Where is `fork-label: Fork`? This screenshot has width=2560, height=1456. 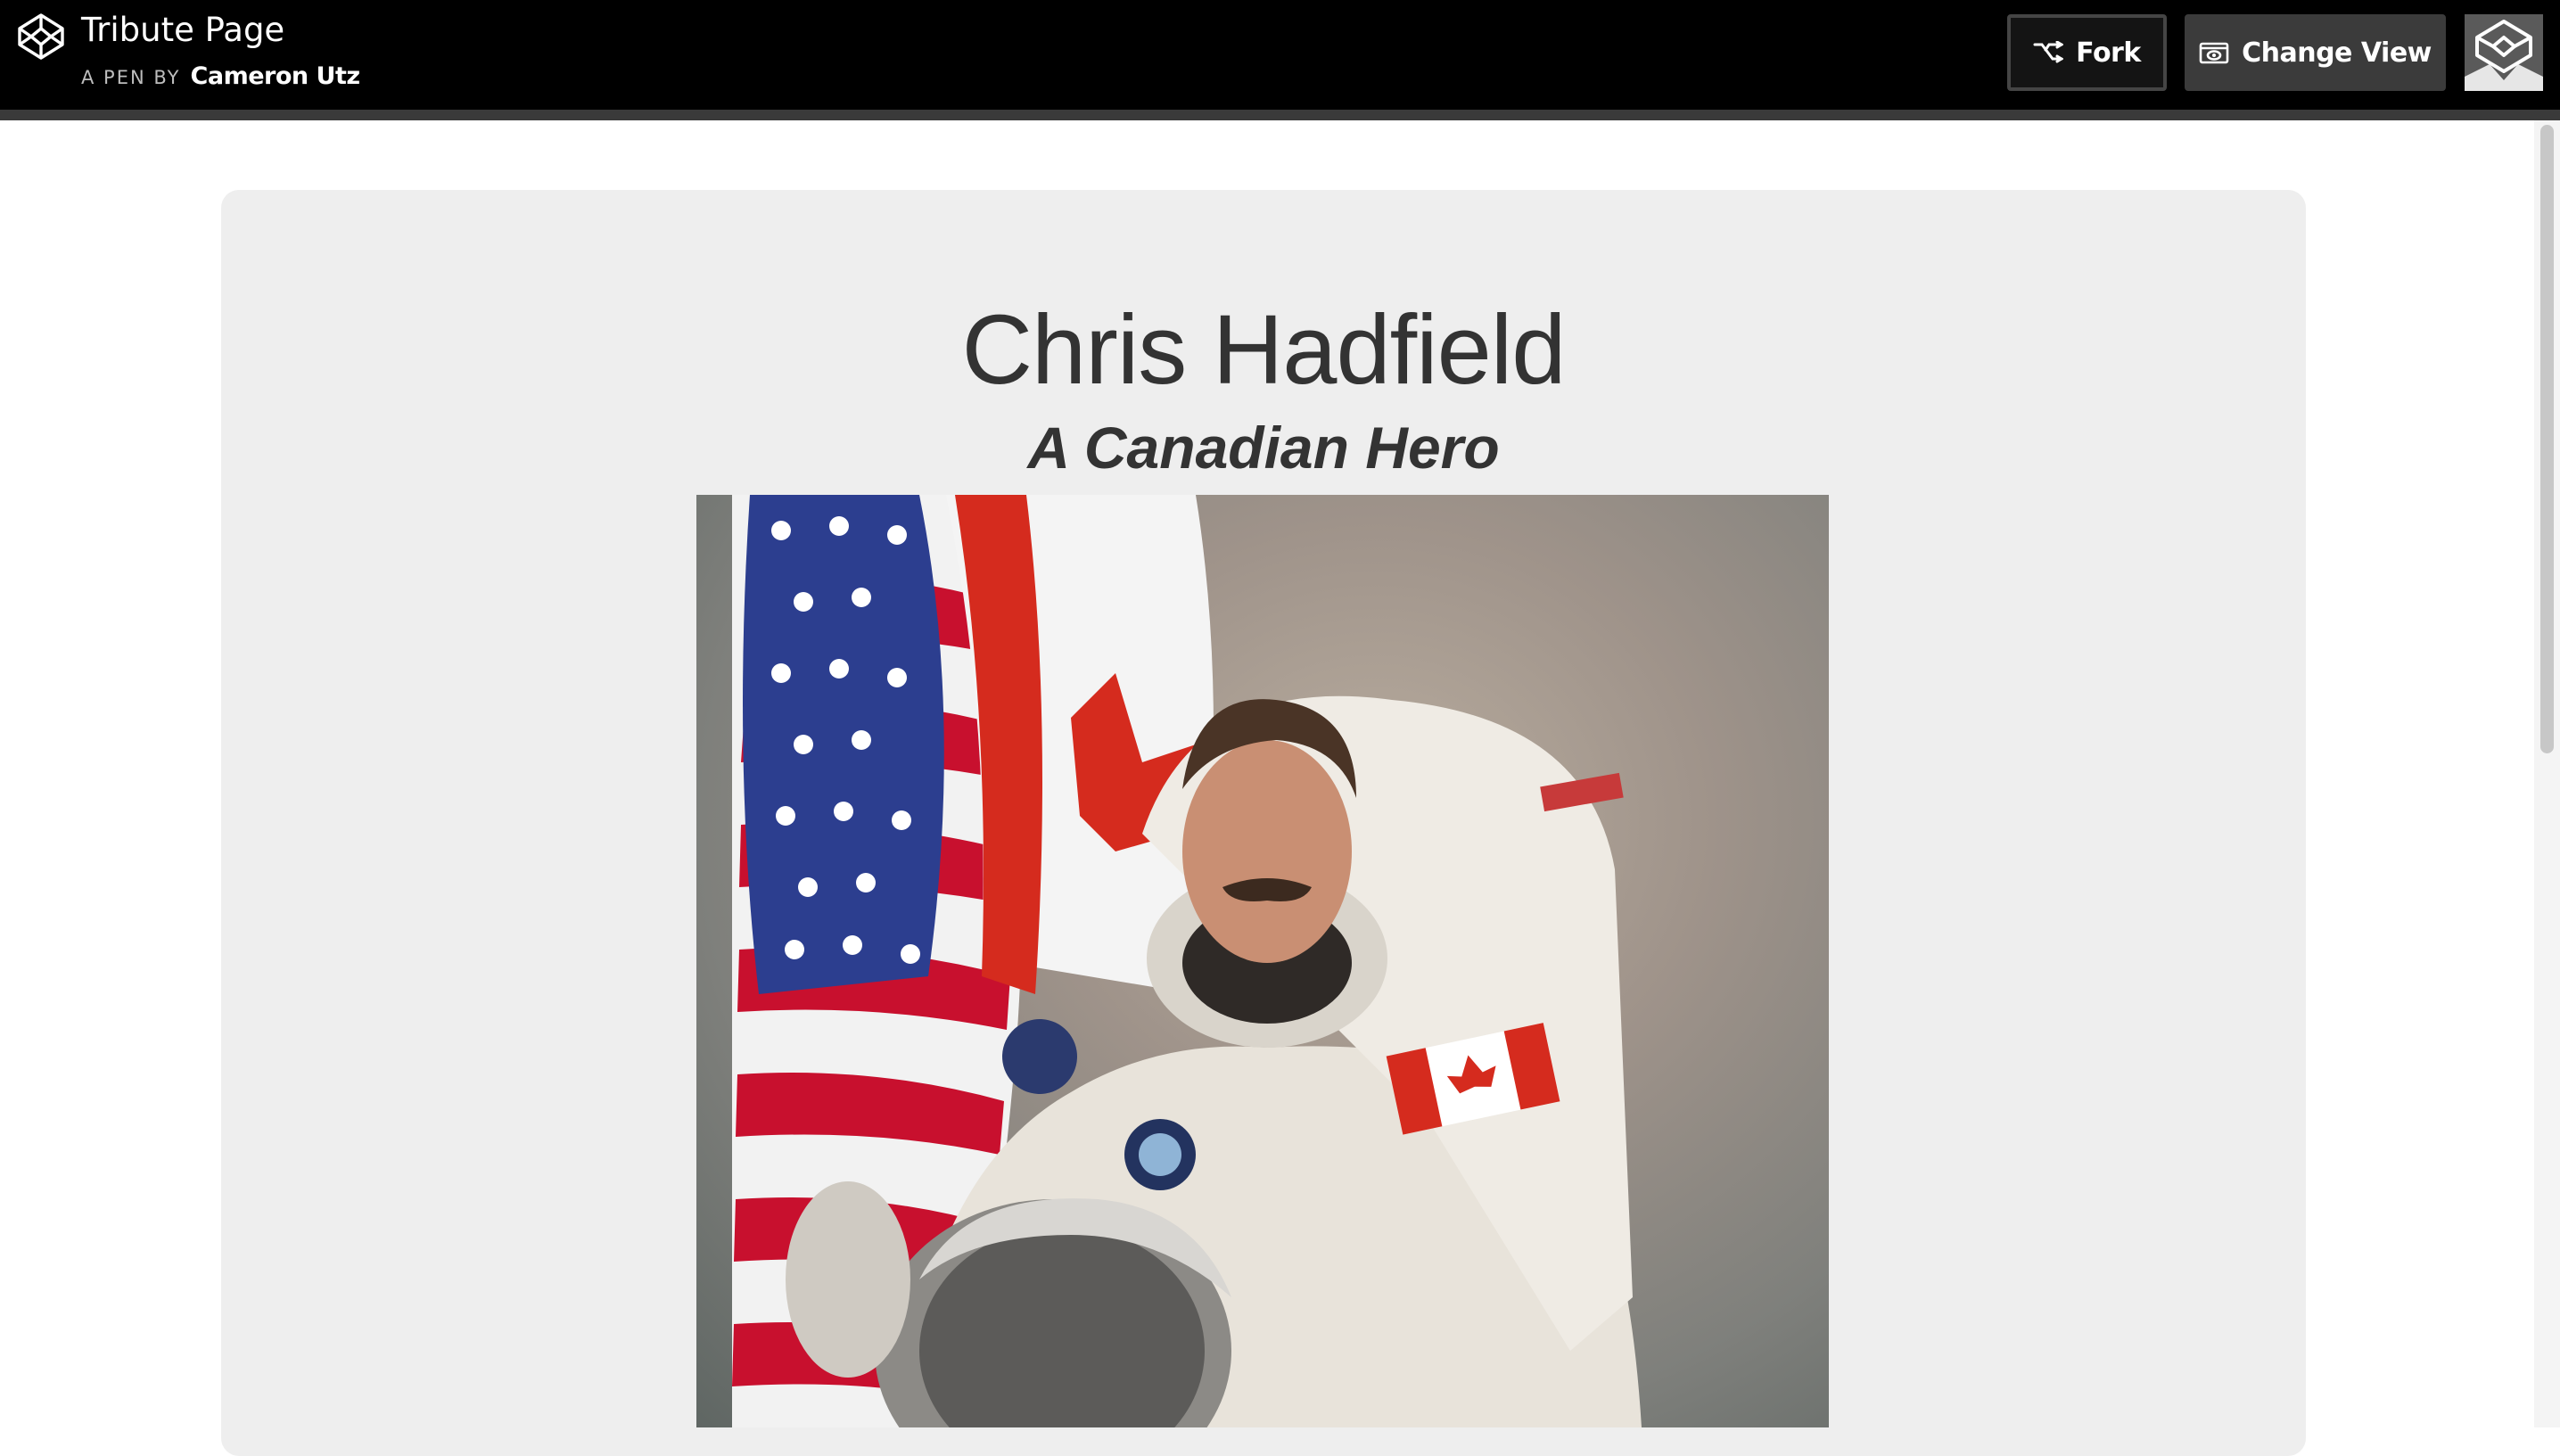 fork-label: Fork is located at coordinates (2109, 53).